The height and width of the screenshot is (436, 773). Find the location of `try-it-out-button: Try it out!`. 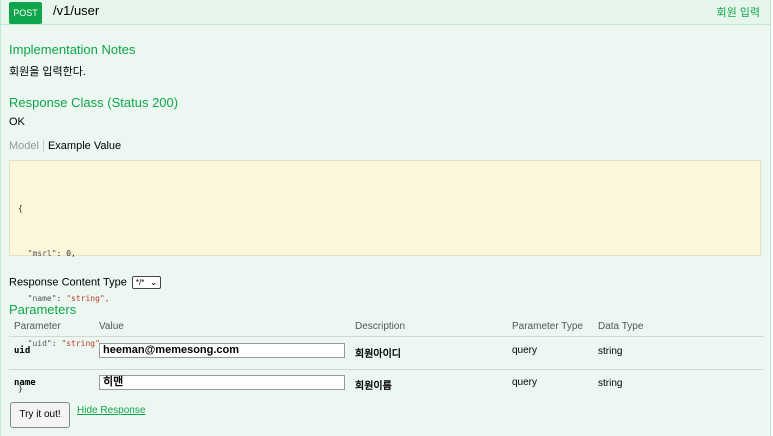

try-it-out-button: Try it out! is located at coordinates (40, 415).